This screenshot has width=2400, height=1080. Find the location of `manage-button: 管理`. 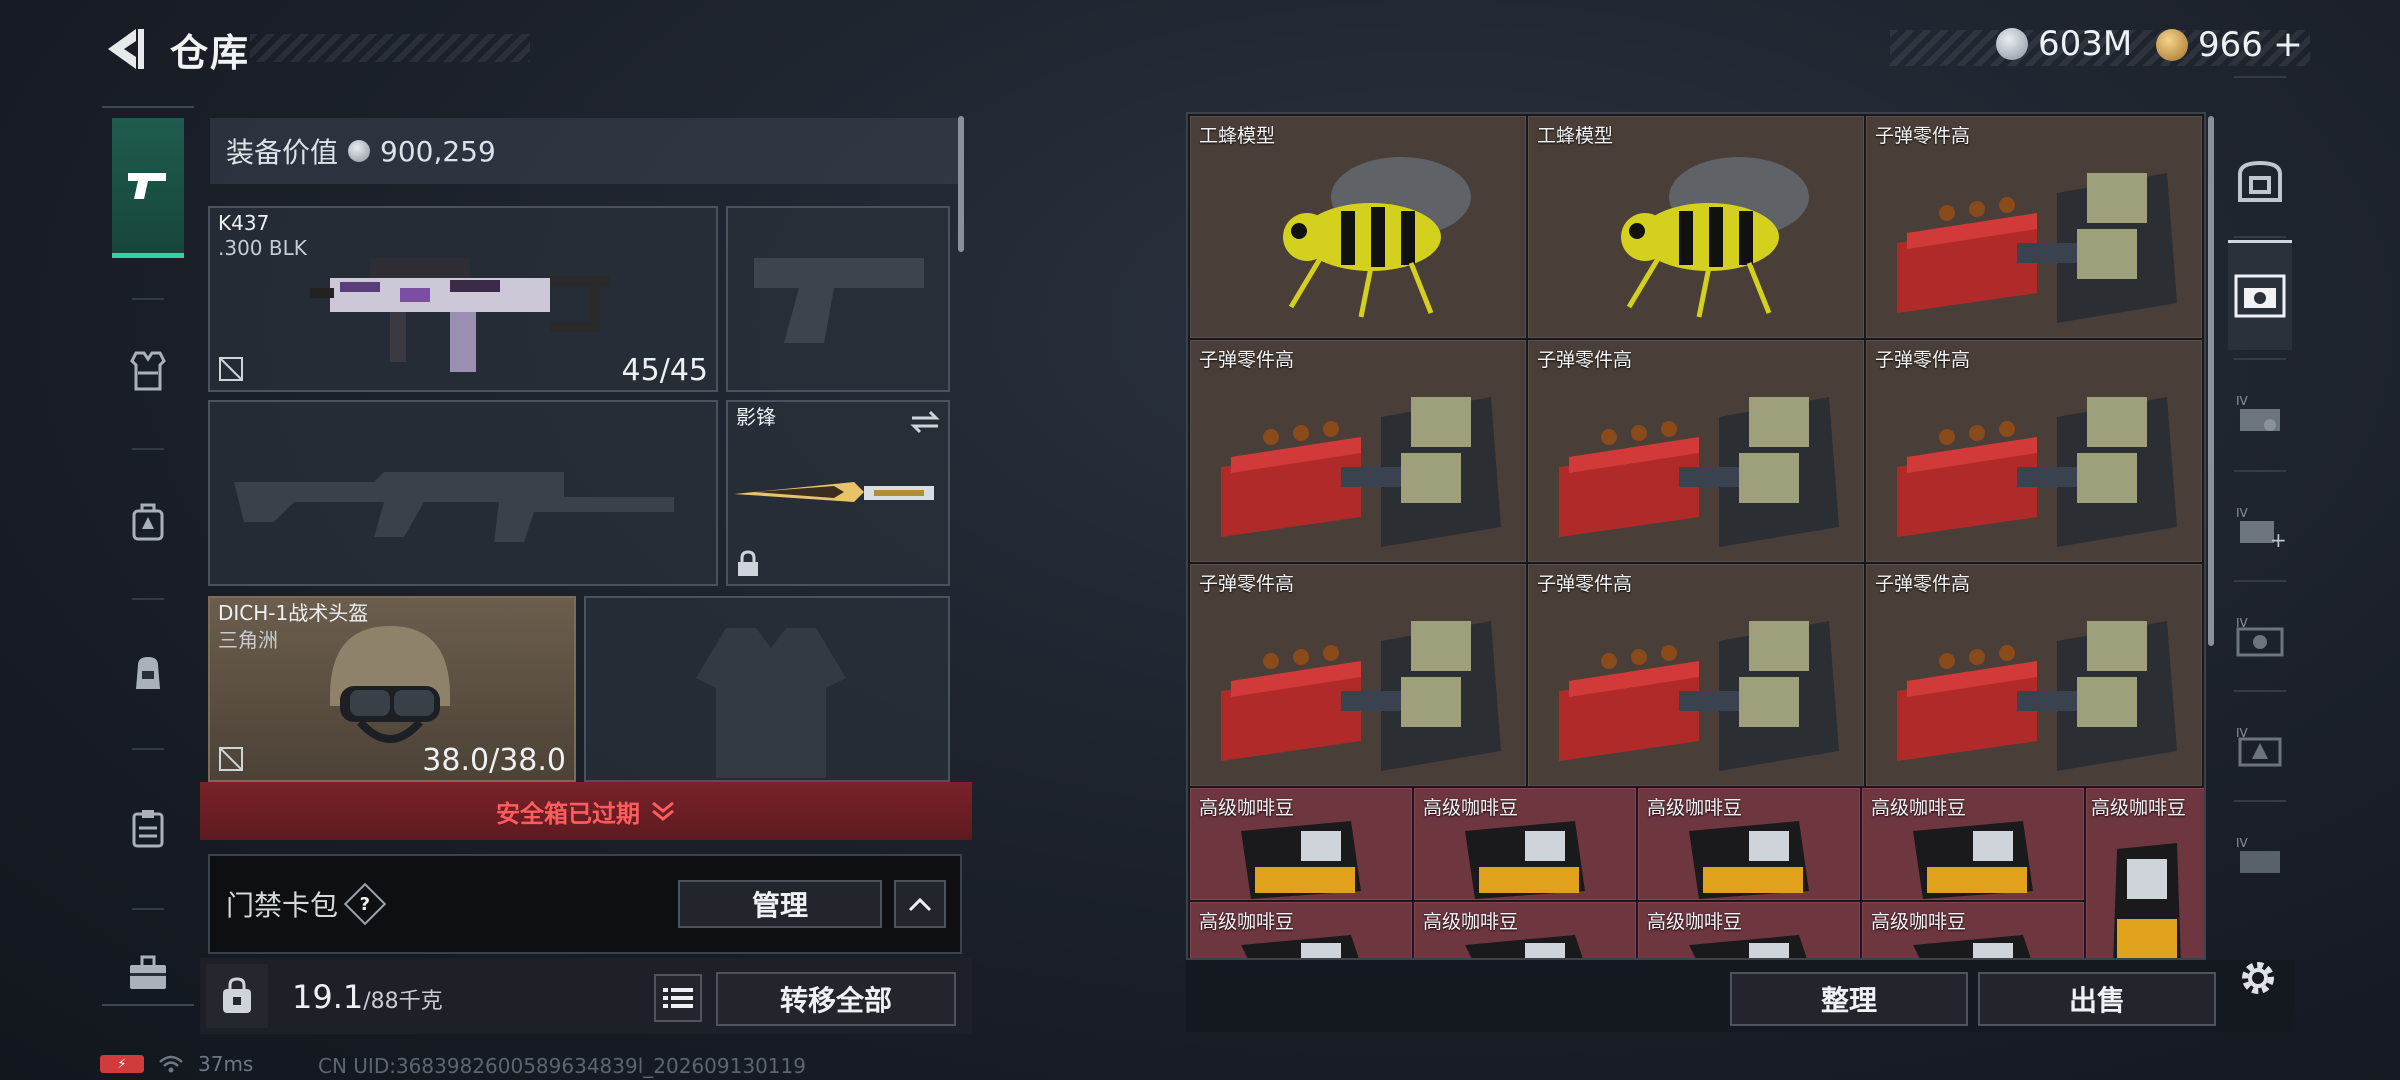

manage-button: 管理 is located at coordinates (780, 904).